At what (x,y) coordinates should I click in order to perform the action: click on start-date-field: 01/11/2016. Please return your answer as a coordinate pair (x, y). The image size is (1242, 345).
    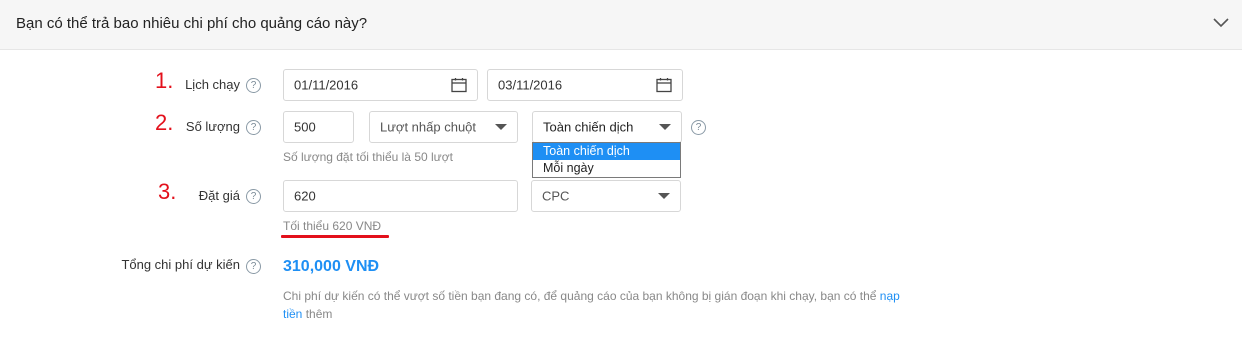
    Looking at the image, I should click on (380, 85).